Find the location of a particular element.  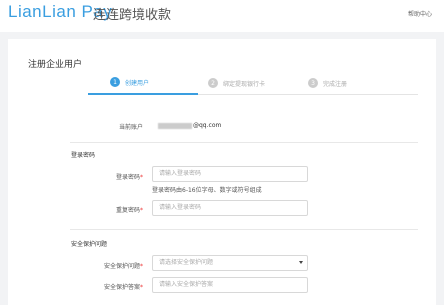

step-label: 完成注册 is located at coordinates (335, 84).